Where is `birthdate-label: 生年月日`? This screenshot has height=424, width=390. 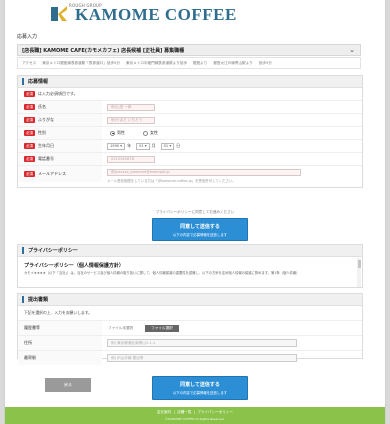
birthdate-label: 生年月日 is located at coordinates (46, 145).